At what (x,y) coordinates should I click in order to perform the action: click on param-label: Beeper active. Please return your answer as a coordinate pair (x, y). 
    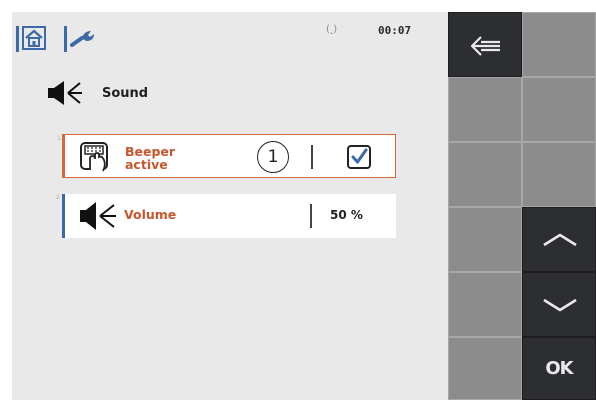
    Looking at the image, I should click on (150, 158).